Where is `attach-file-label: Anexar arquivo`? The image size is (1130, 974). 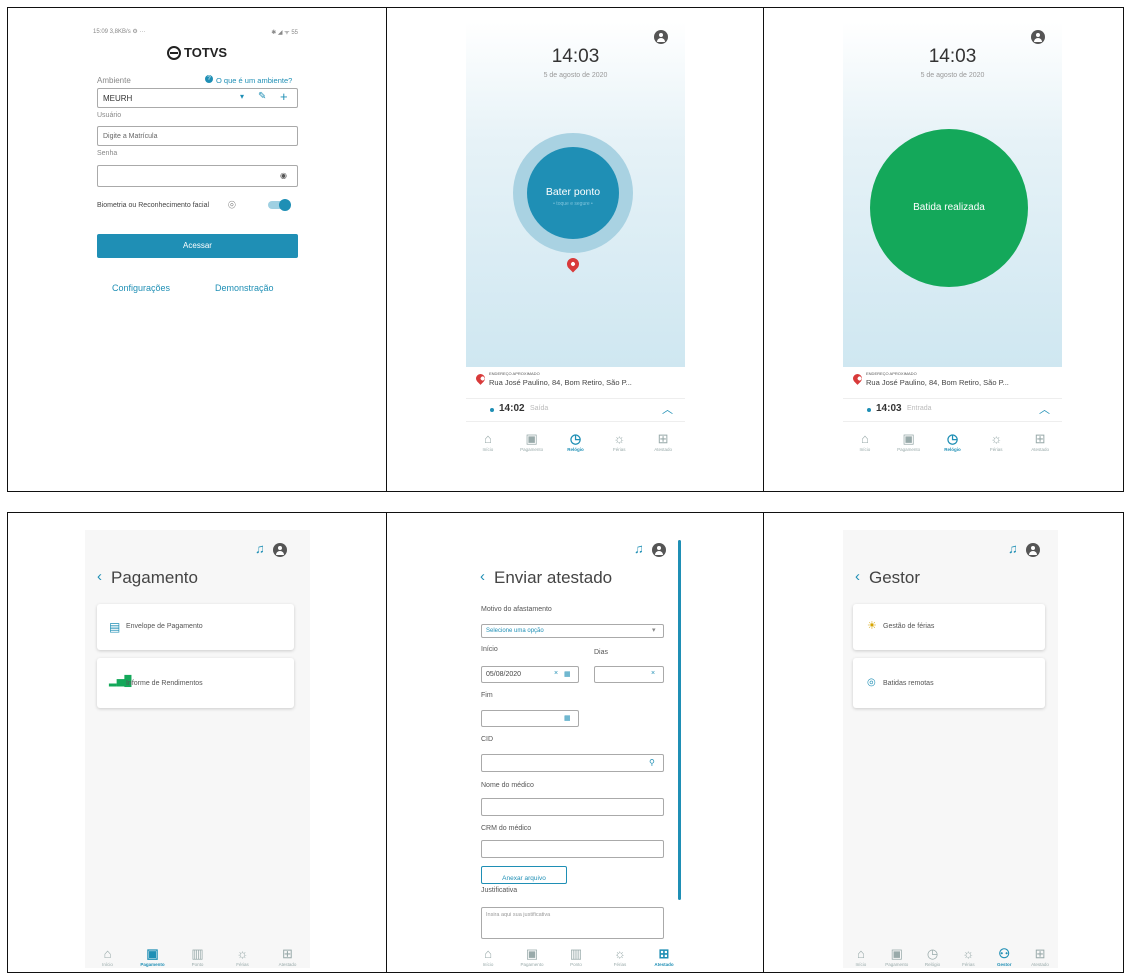 attach-file-label: Anexar arquivo is located at coordinates (524, 878).